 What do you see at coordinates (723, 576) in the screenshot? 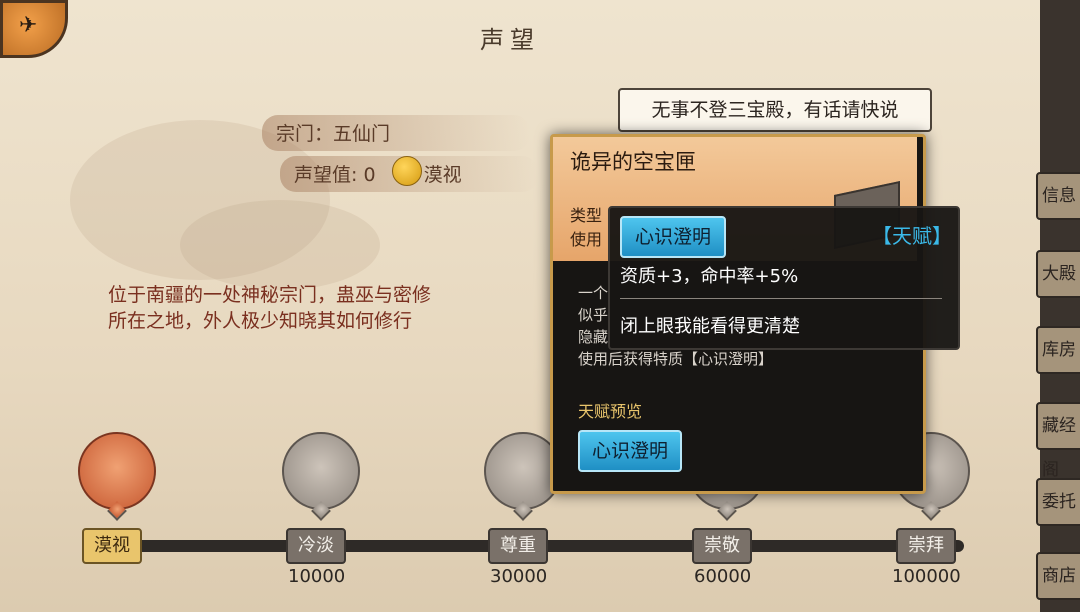
I see `tier-threshold-reverence: 60000` at bounding box center [723, 576].